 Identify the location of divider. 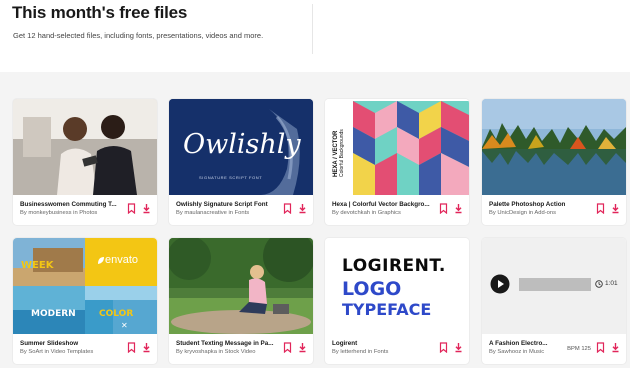
(312, 29).